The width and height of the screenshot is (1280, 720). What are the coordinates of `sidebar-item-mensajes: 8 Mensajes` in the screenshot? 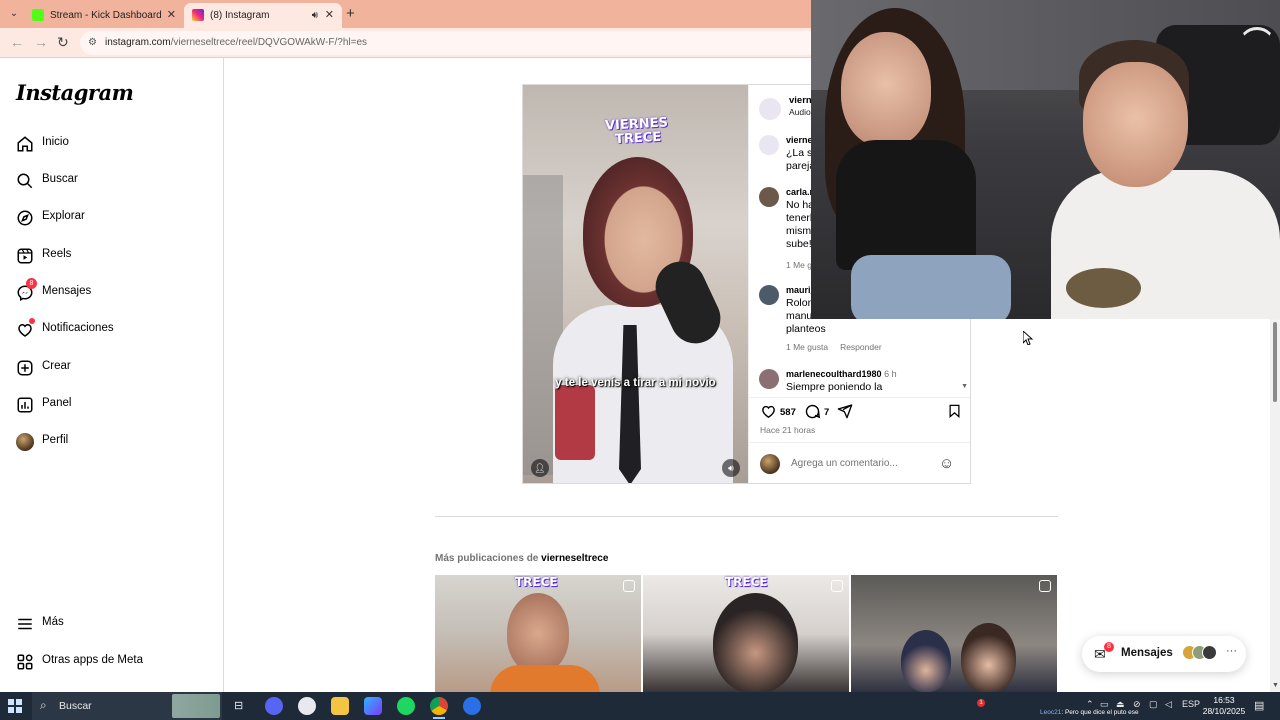 It's located at (111, 293).